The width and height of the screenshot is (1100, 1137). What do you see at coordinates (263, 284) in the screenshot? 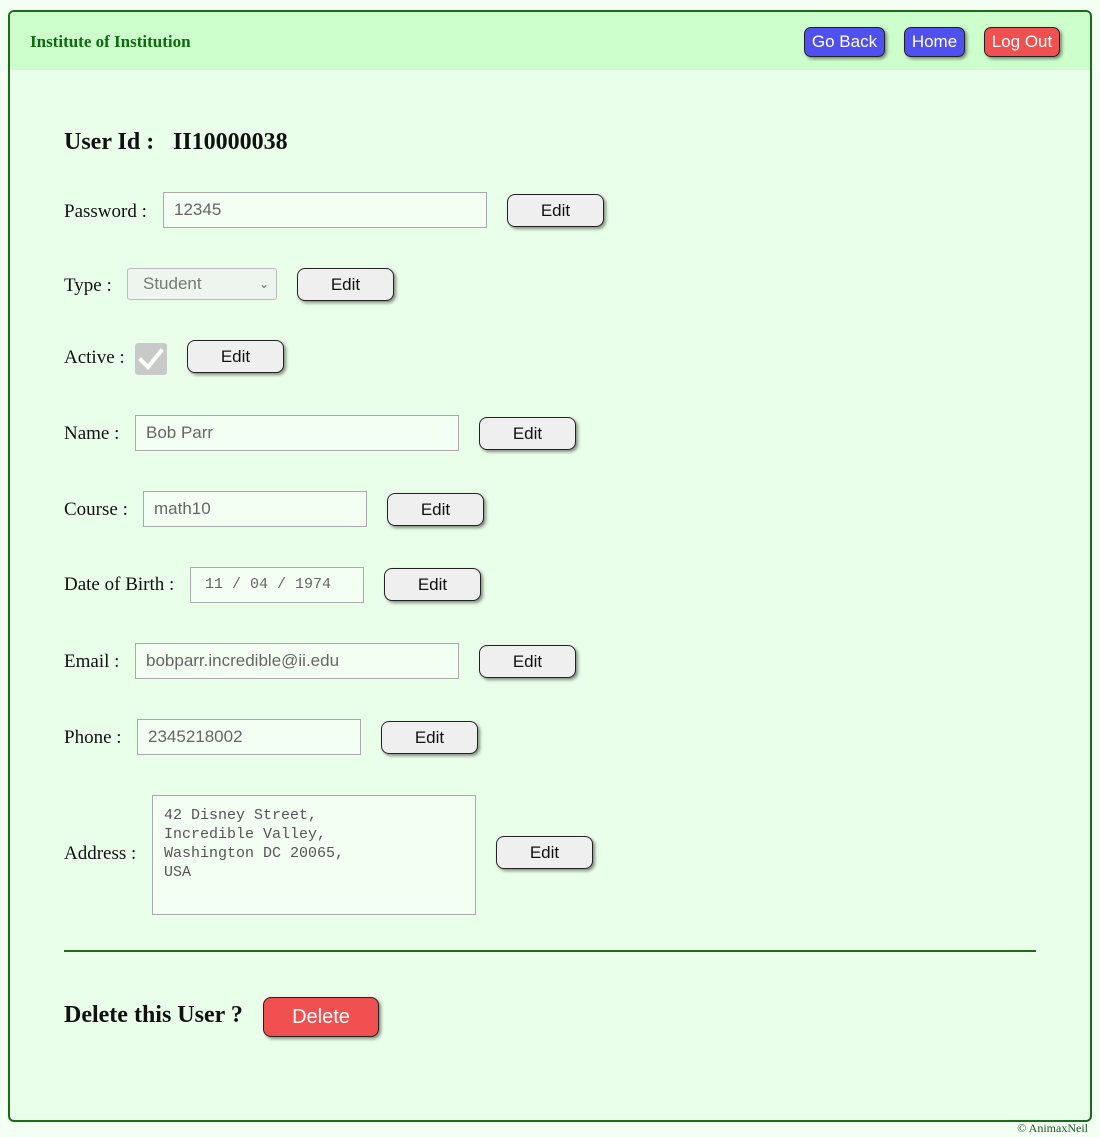
I see `chevron-down-icon: ⌄` at bounding box center [263, 284].